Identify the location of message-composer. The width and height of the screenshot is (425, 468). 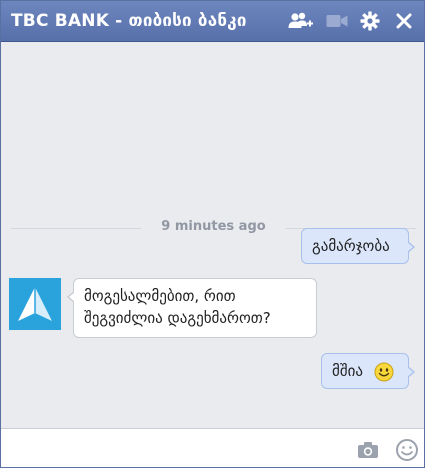
(212, 447).